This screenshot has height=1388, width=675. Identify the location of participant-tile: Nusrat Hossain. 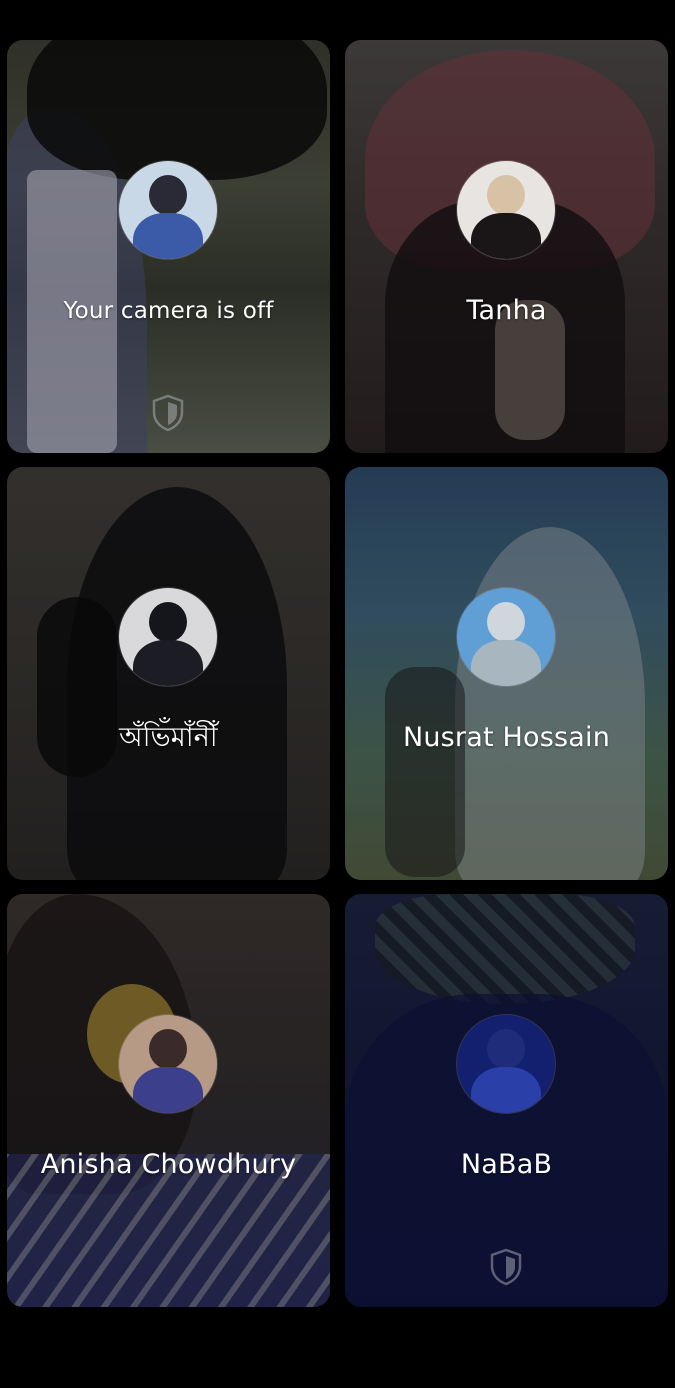
(506, 673).